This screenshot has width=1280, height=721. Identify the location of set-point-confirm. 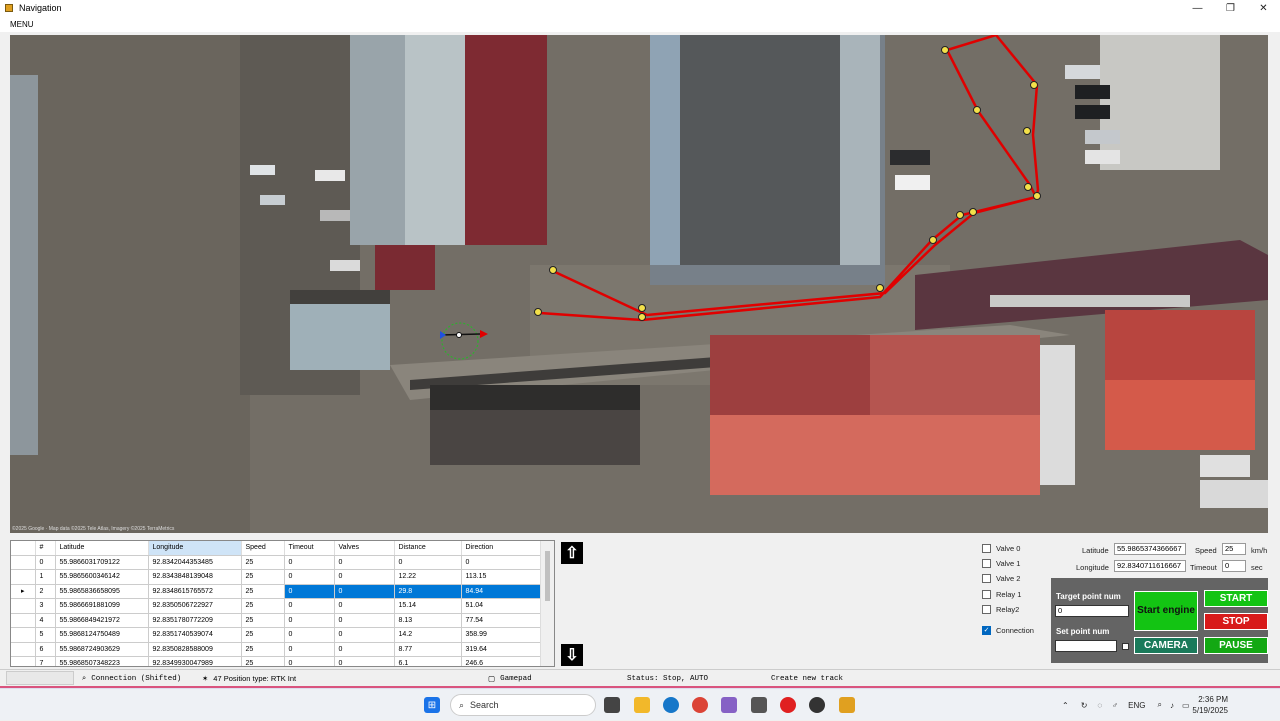
(1125, 646).